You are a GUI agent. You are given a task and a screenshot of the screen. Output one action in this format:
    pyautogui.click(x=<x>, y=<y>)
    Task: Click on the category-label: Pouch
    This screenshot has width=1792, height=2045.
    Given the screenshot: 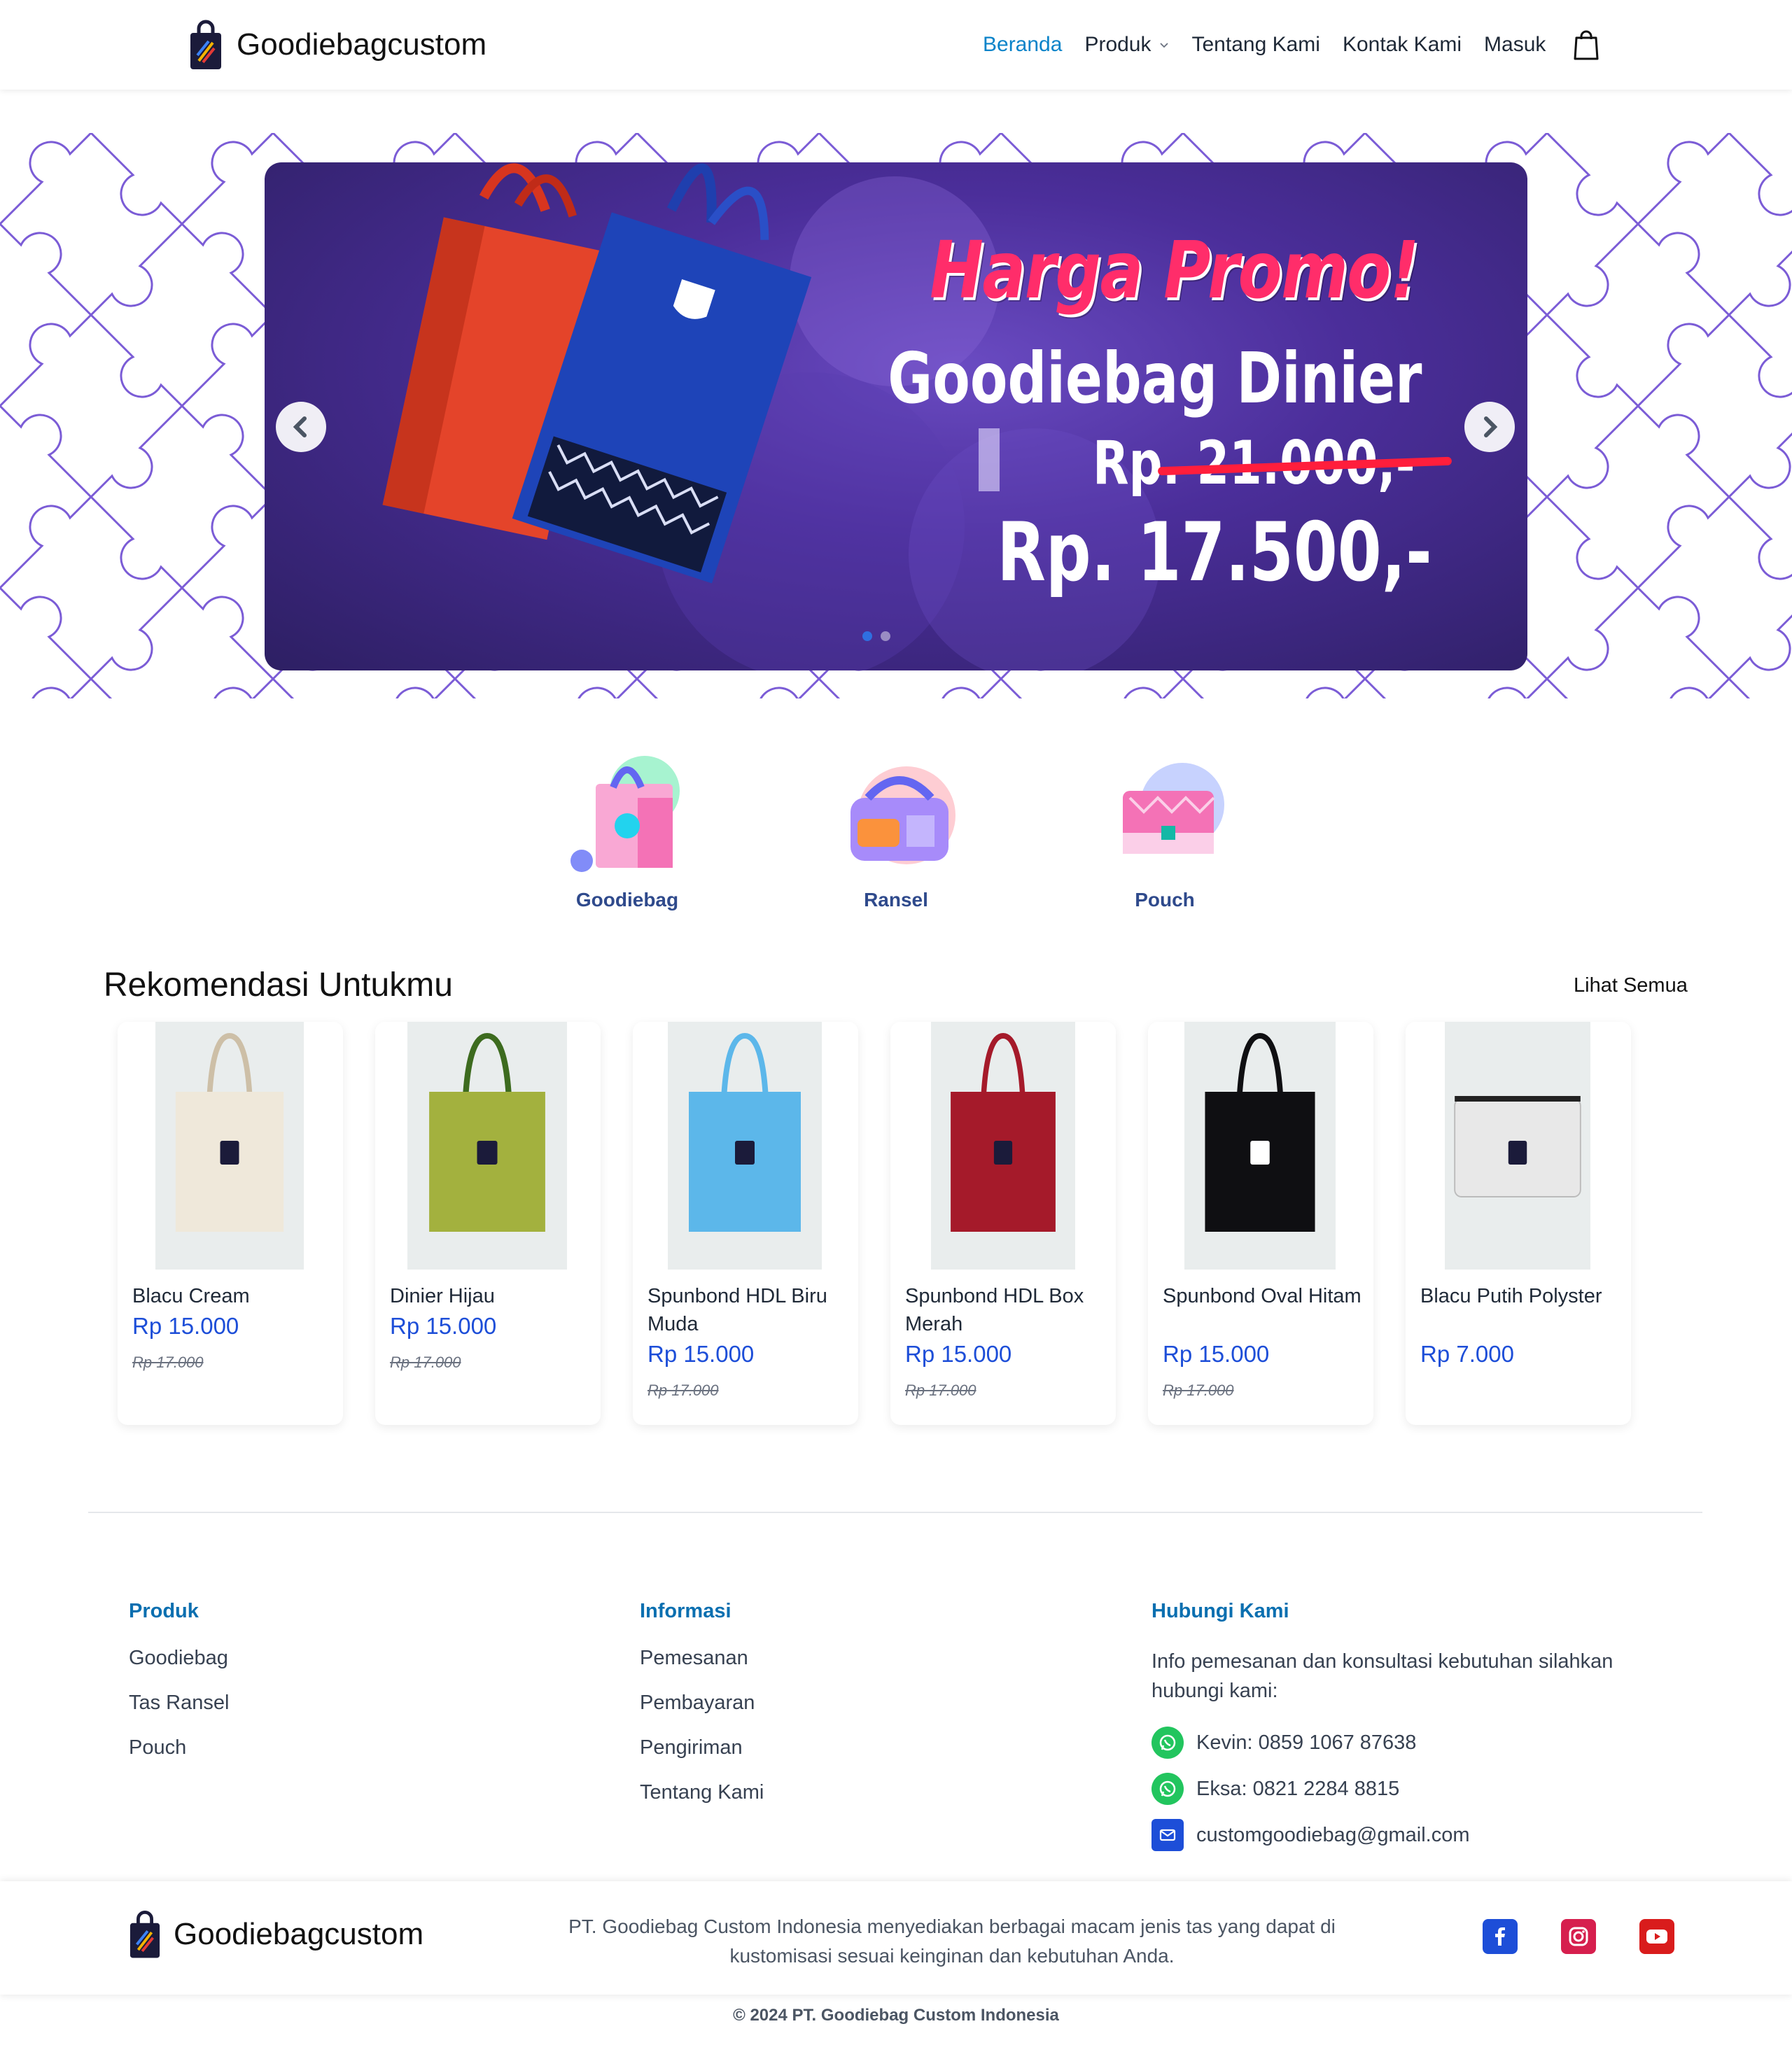 What is the action you would take?
    pyautogui.click(x=1165, y=900)
    